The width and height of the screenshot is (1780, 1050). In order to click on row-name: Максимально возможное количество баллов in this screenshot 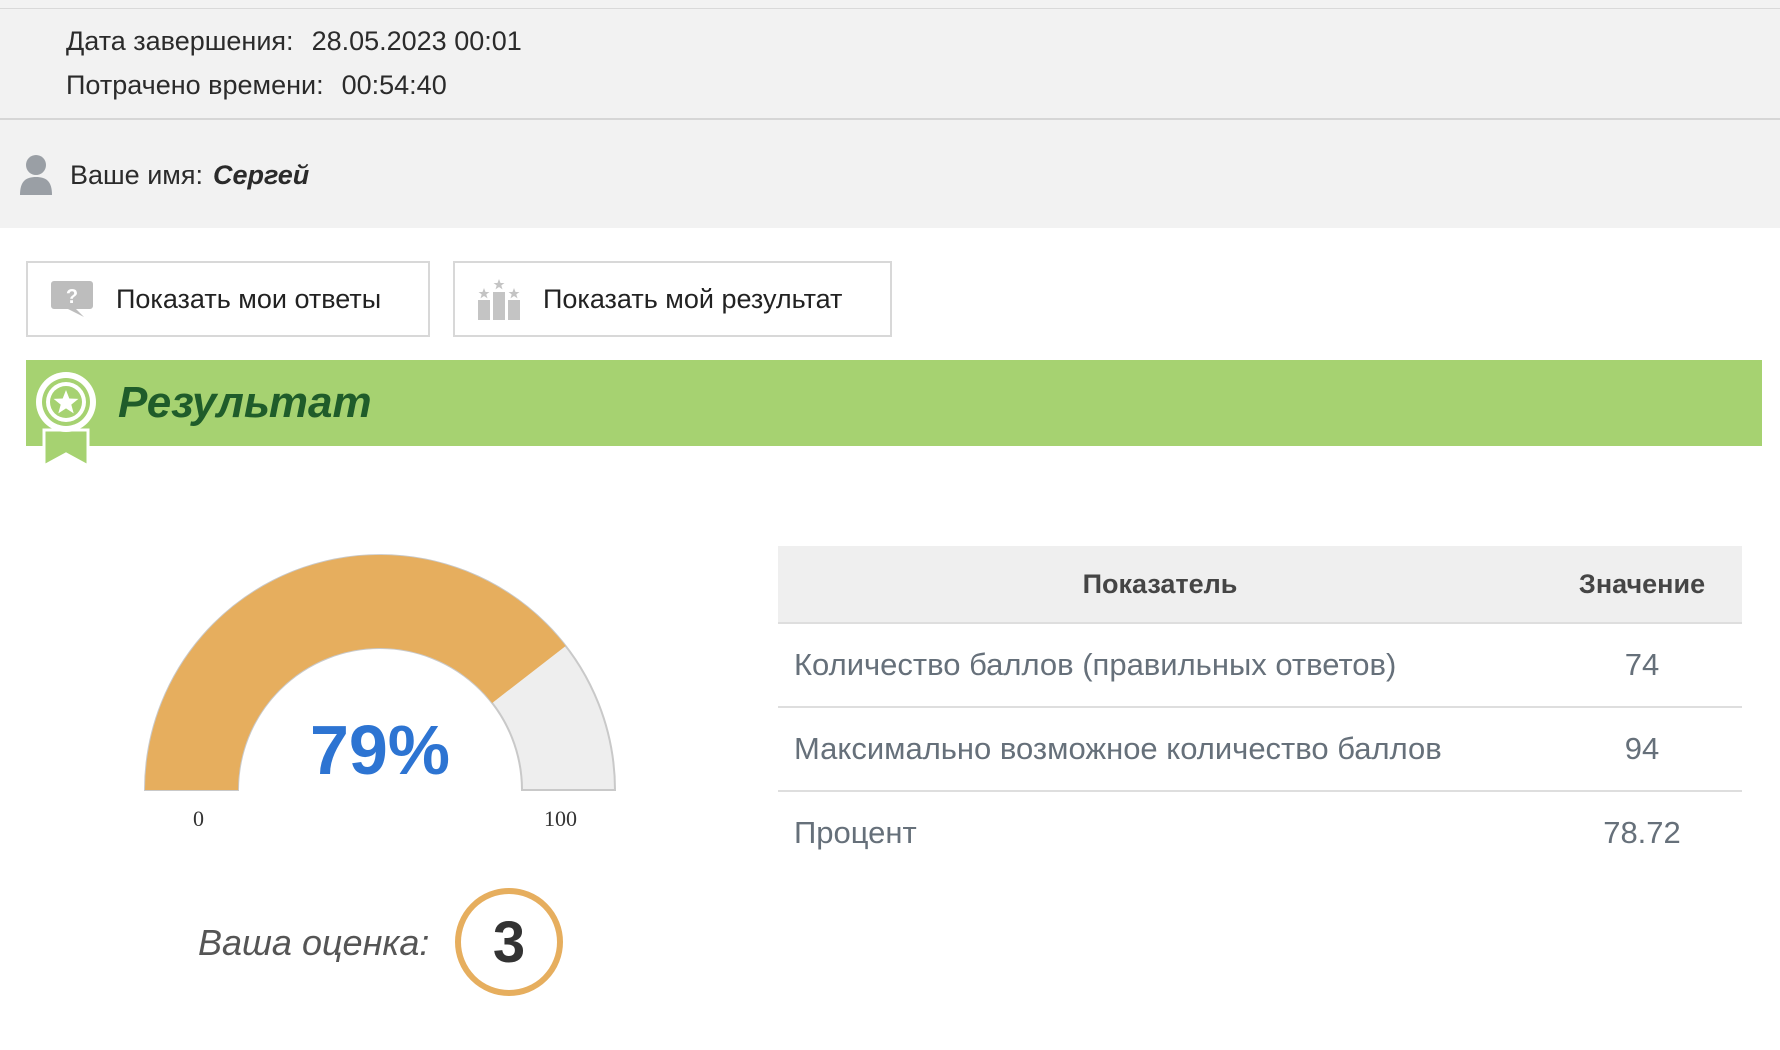, I will do `click(1160, 748)`.